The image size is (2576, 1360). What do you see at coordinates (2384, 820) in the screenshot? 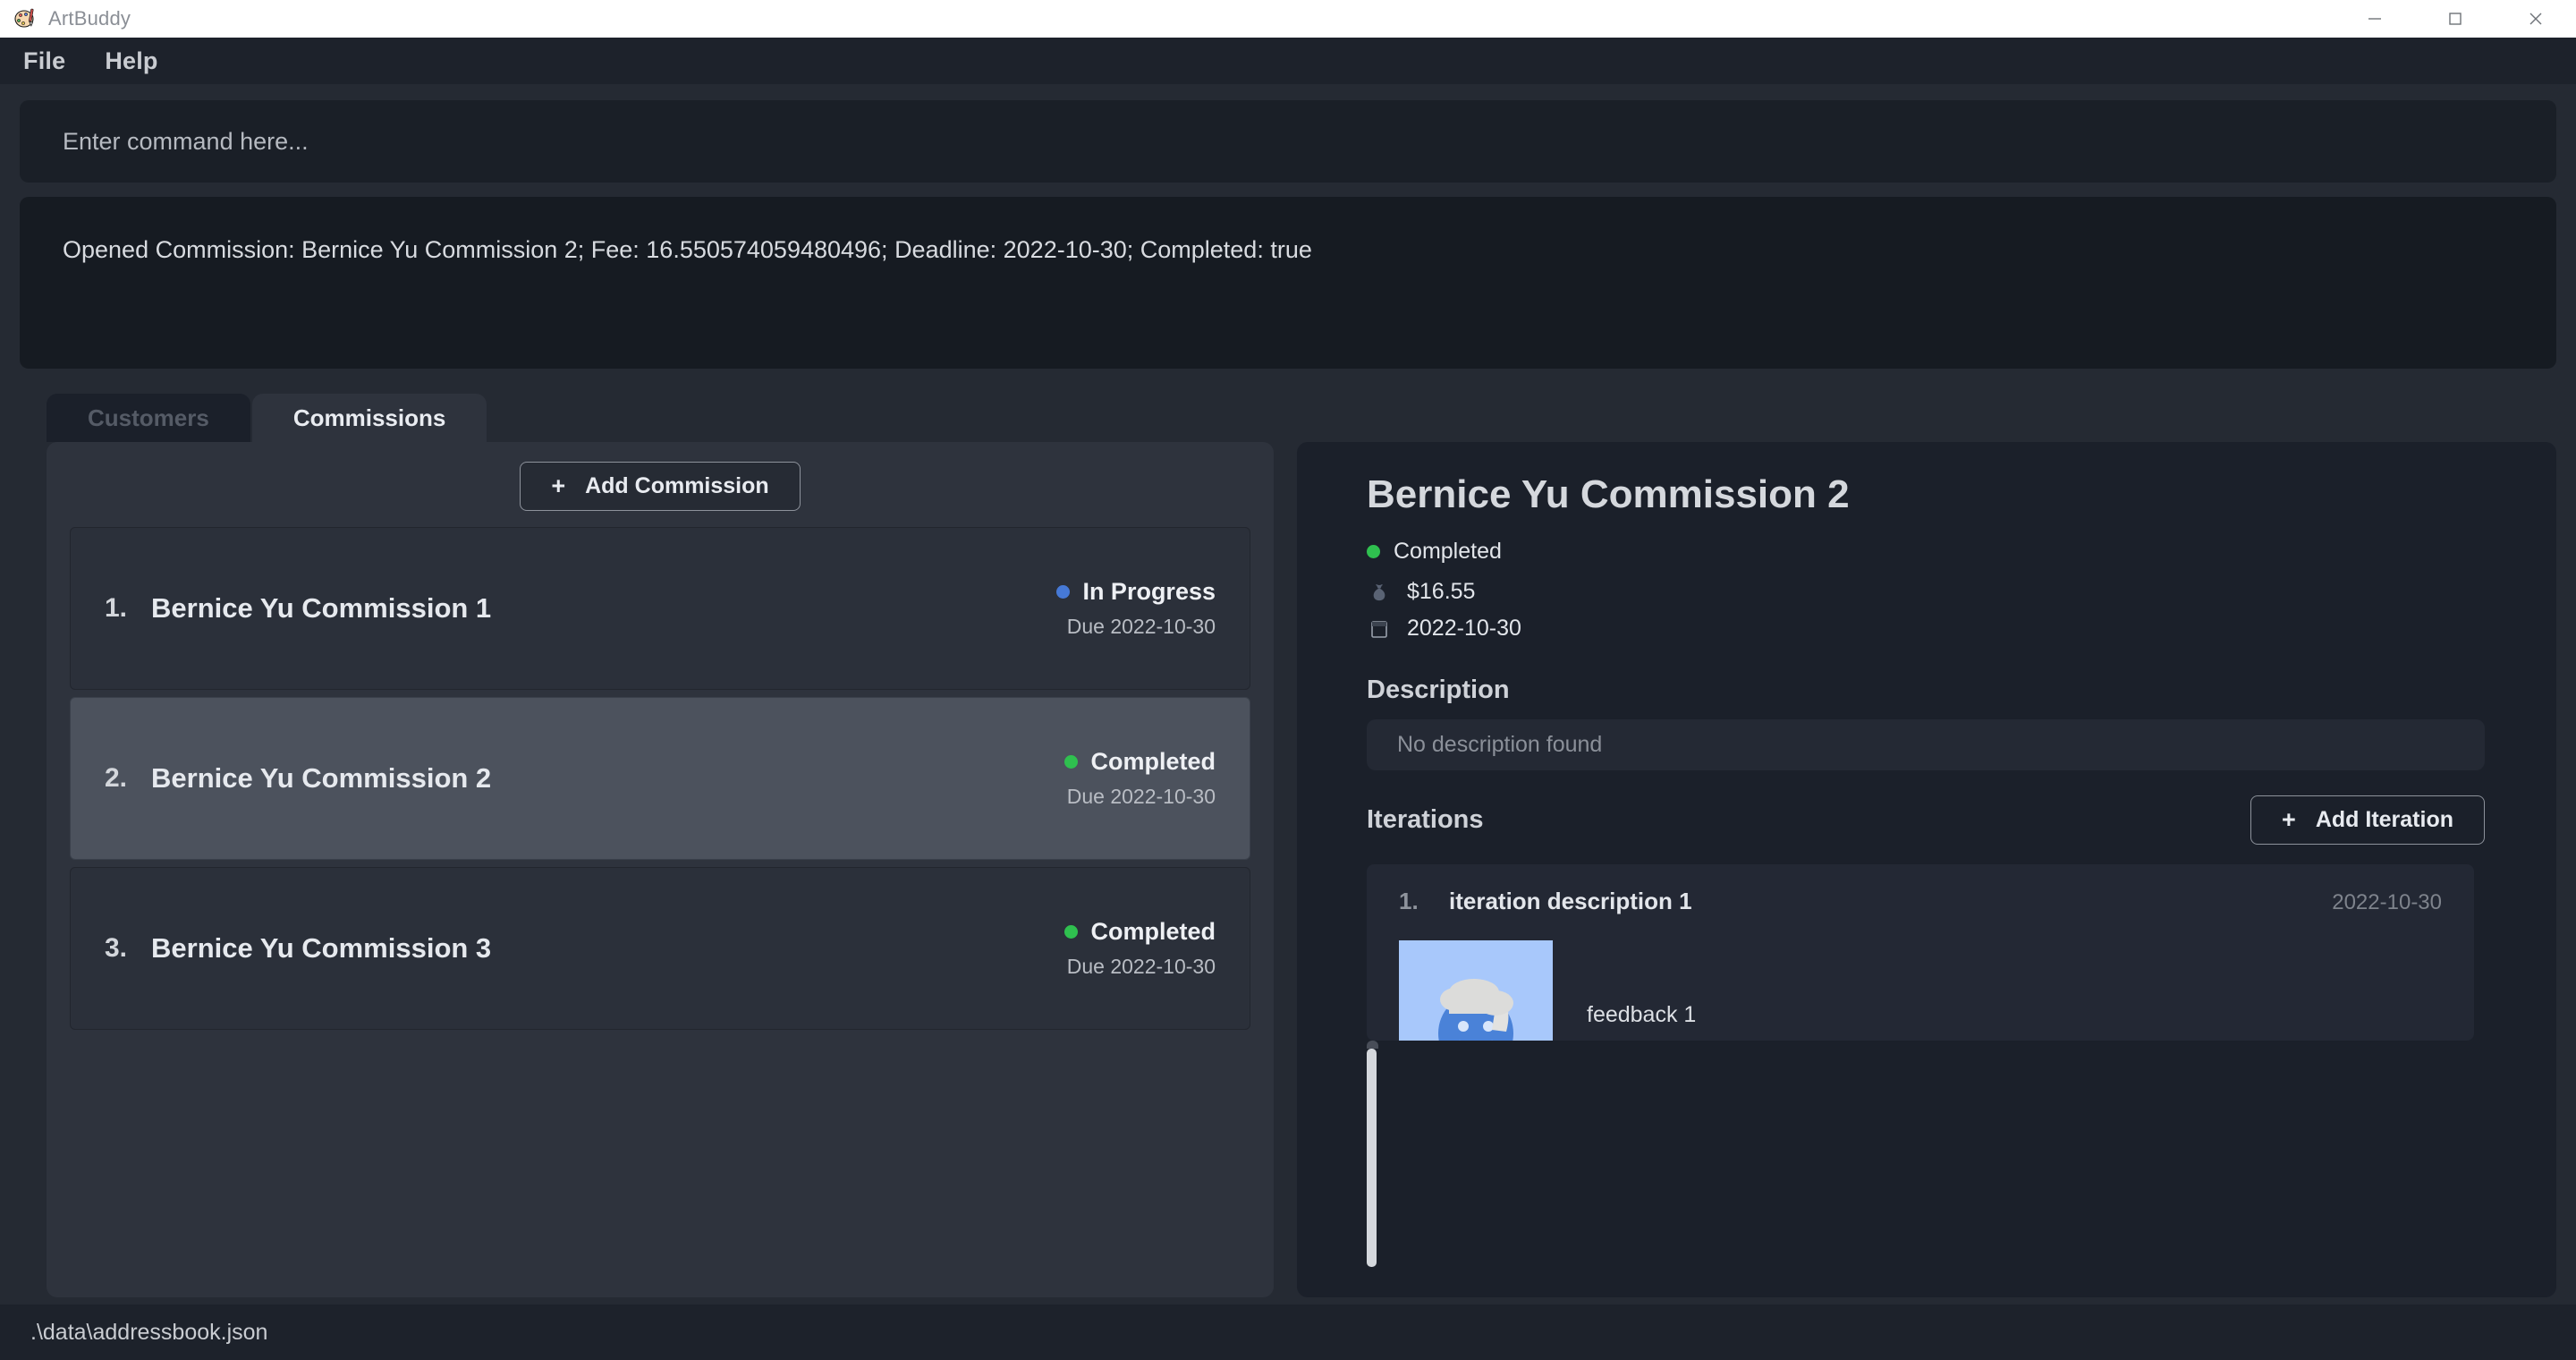
I see `add-iteration-label: Add Iteration` at bounding box center [2384, 820].